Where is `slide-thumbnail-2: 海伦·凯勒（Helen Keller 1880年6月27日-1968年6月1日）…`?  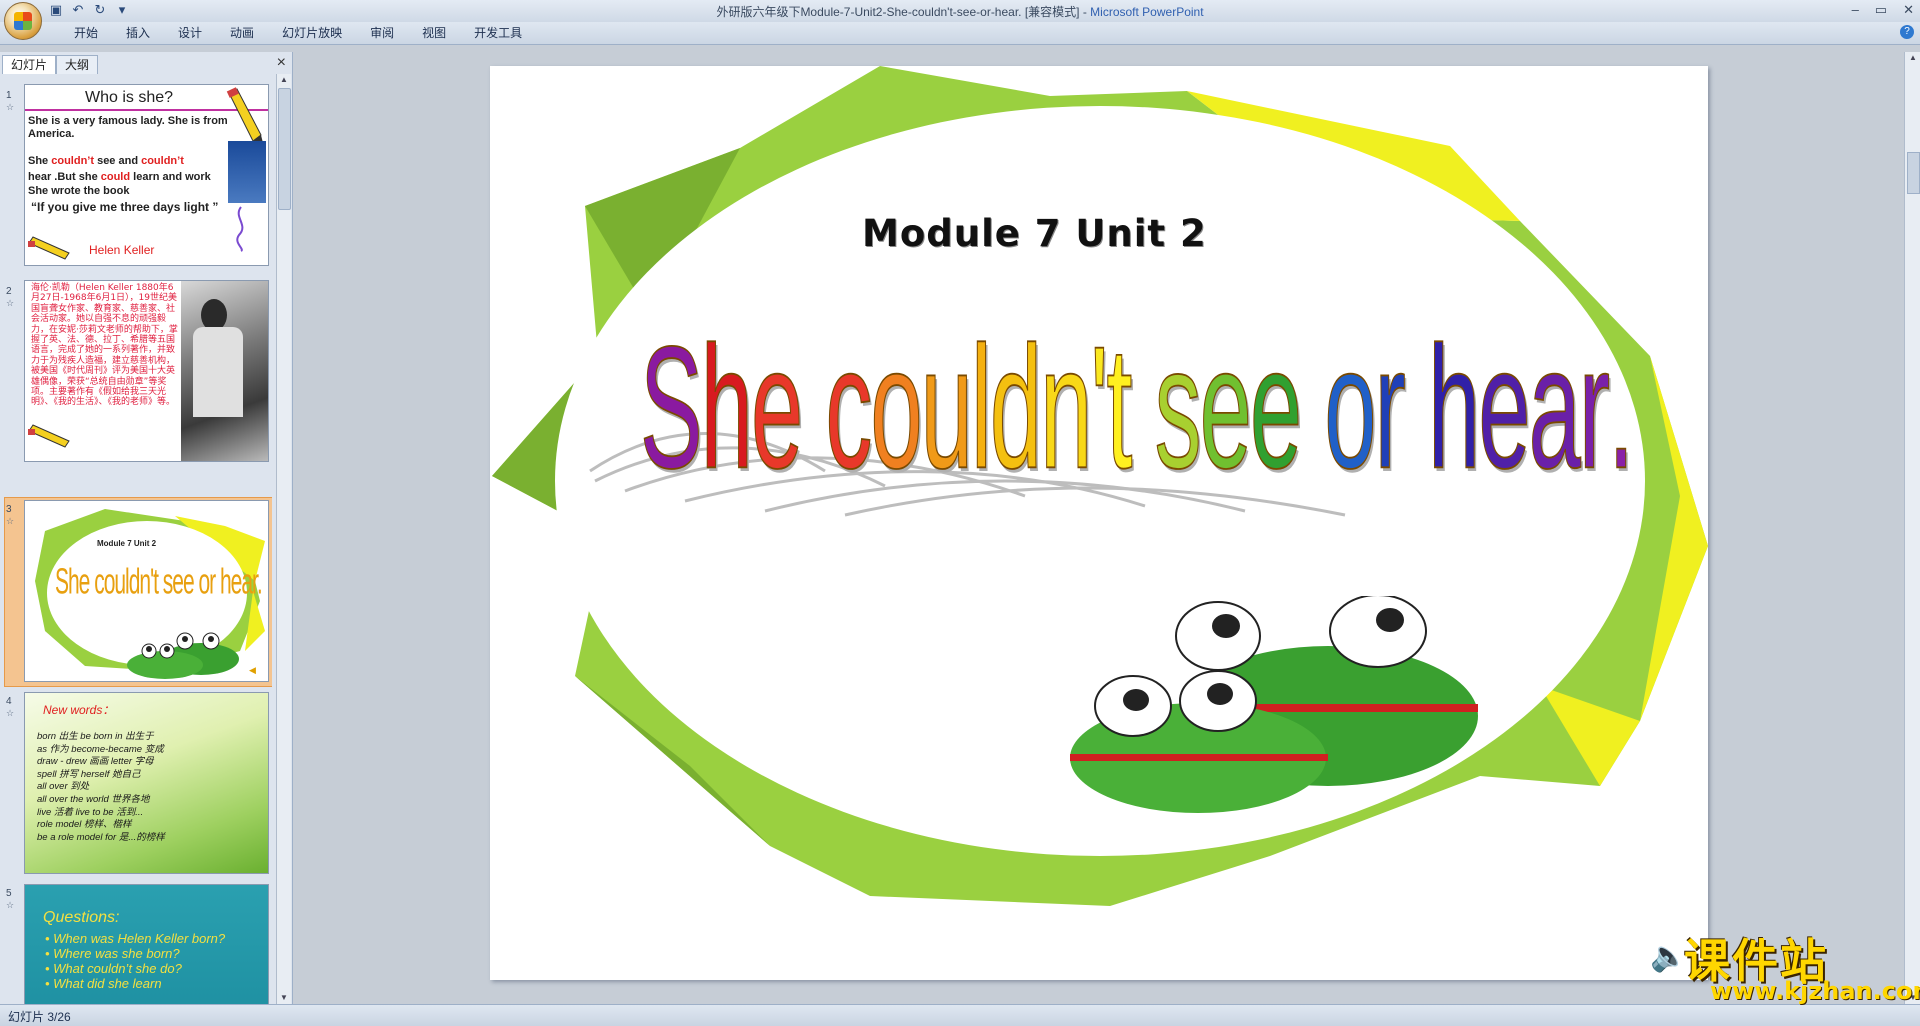
slide-thumbnail-2: 海伦·凯勒（Helen Keller 1880年6月27日-1968年6月1日）… is located at coordinates (146, 371).